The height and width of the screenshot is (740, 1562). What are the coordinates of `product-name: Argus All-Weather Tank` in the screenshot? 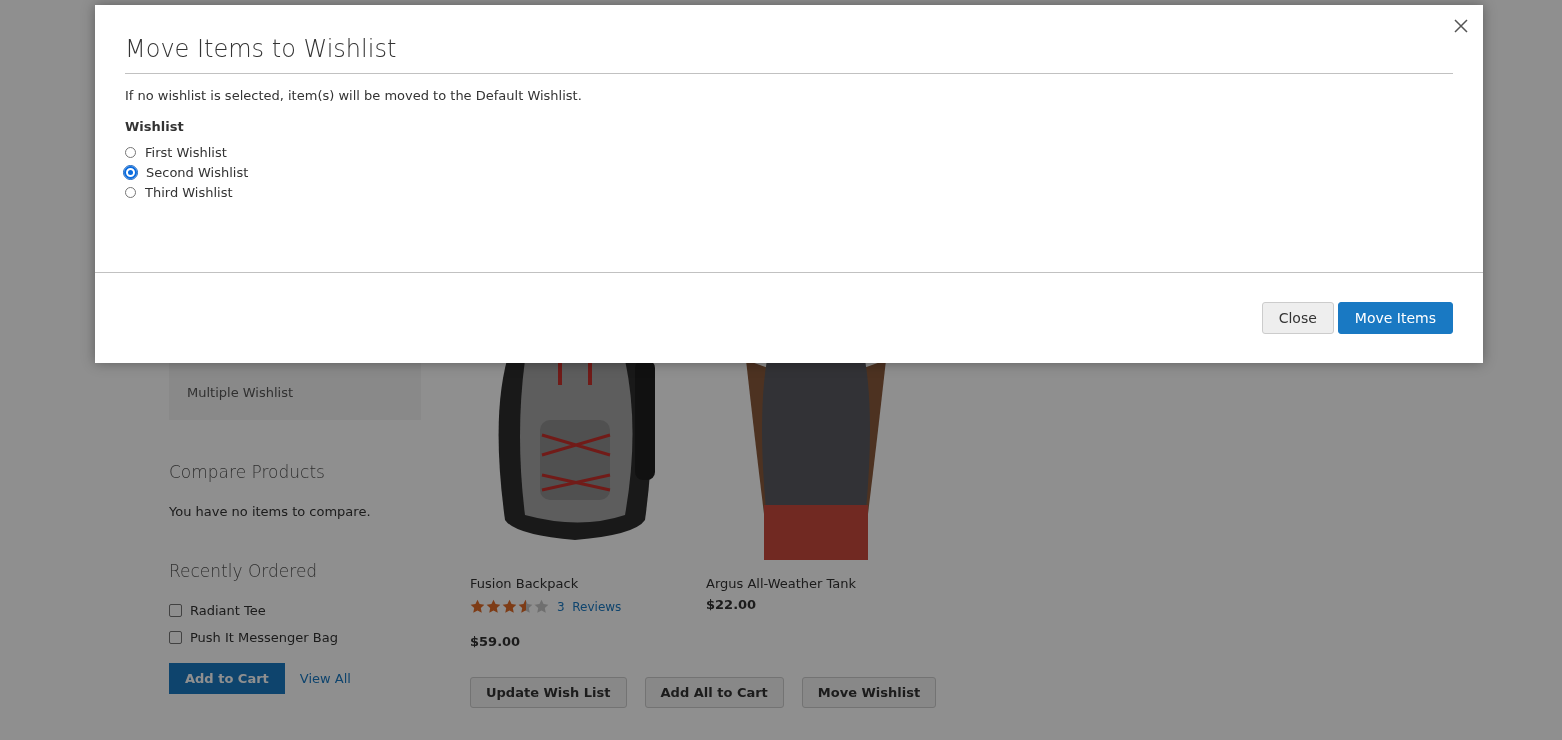 It's located at (816, 583).